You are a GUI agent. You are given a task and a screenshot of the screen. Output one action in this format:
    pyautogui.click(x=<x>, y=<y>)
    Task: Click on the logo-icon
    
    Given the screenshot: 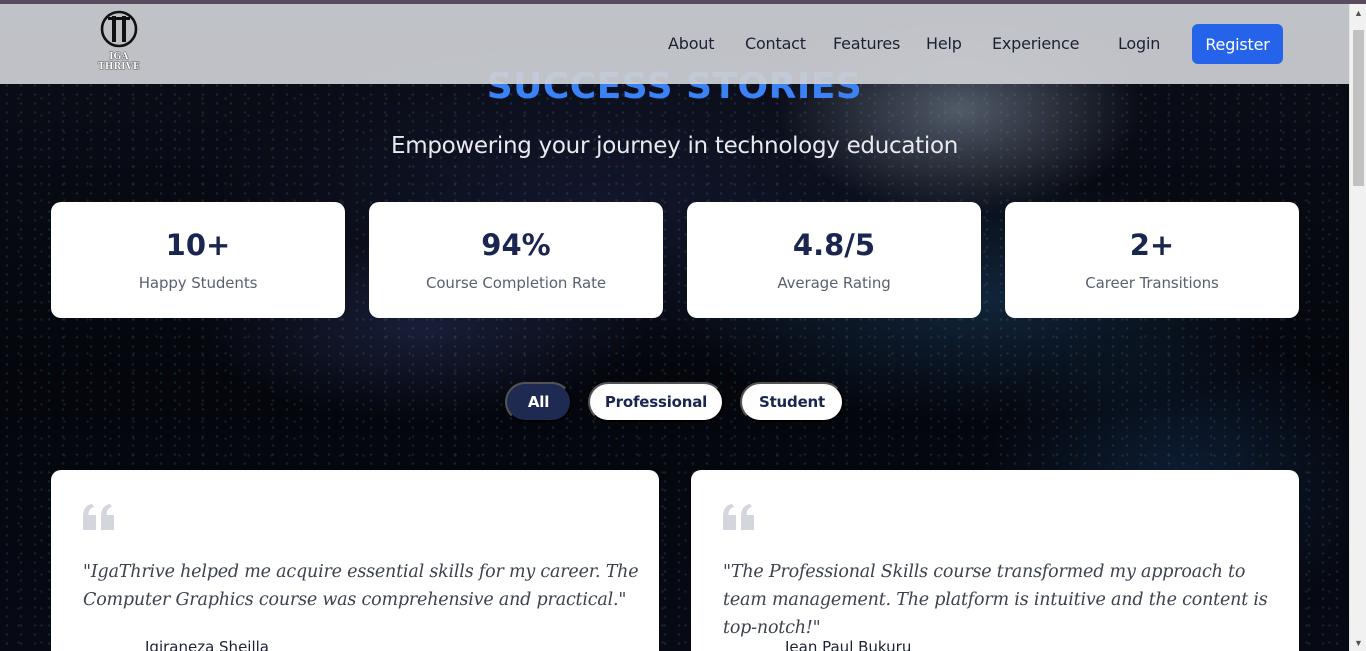 What is the action you would take?
    pyautogui.click(x=119, y=29)
    